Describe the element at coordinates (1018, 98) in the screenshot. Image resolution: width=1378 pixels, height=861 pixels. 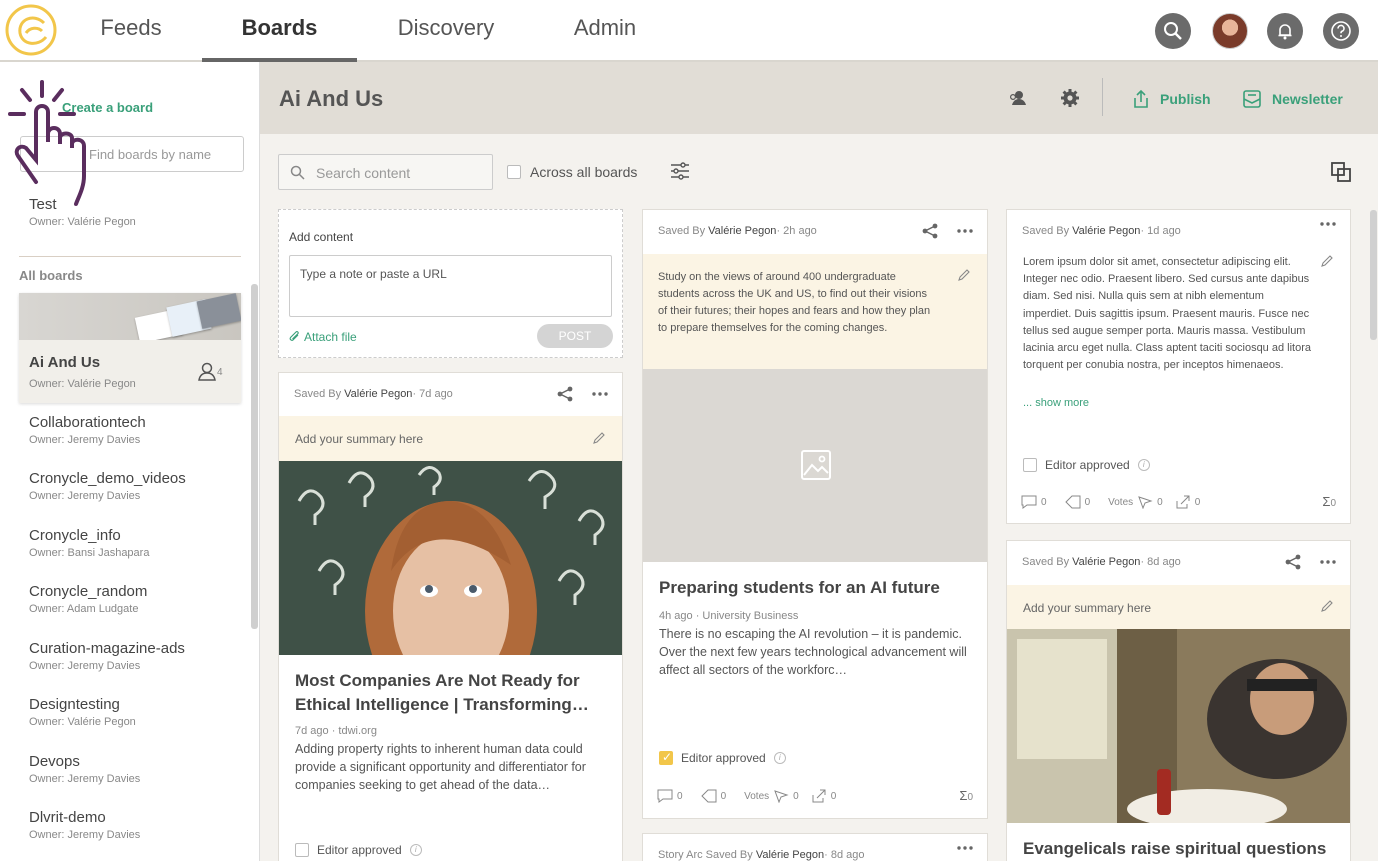
I see `collaborators-icon` at that location.